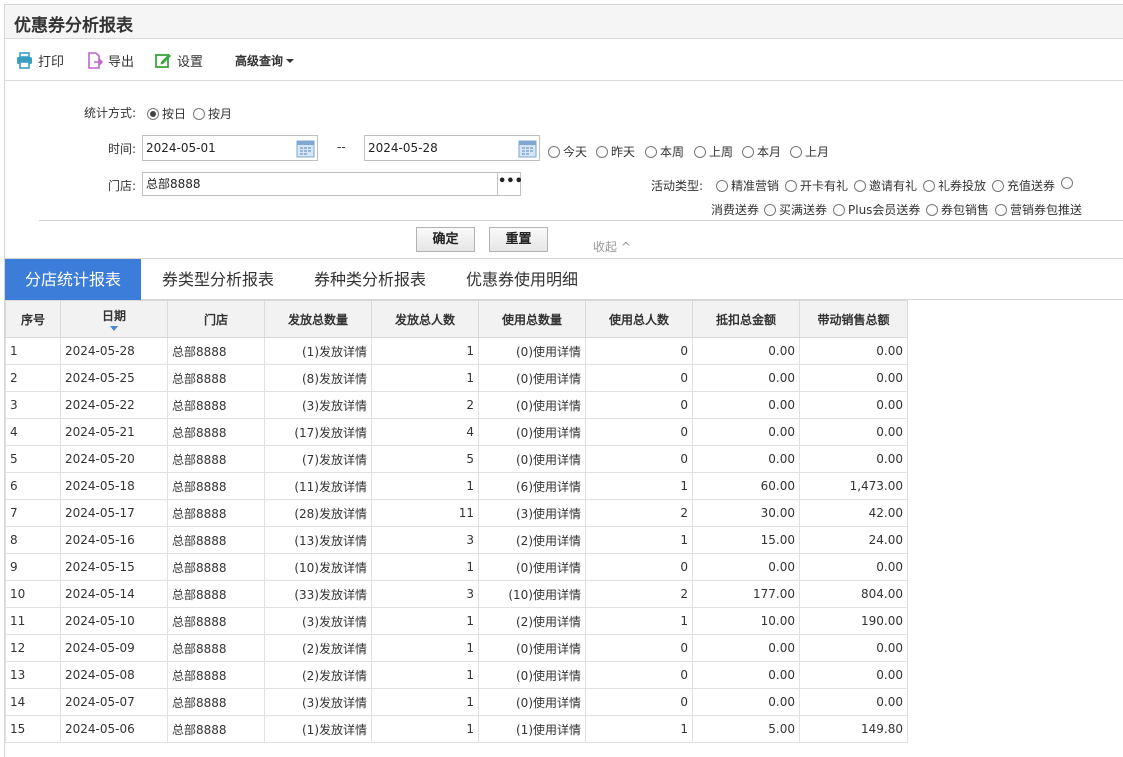 The image size is (1123, 757). I want to click on column-header-date: 日期, so click(114, 319).